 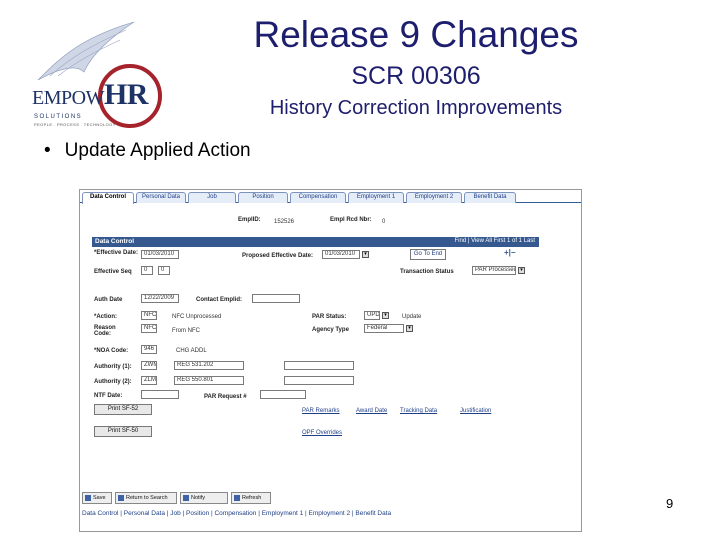 What do you see at coordinates (186, 498) in the screenshot?
I see `notify-icon` at bounding box center [186, 498].